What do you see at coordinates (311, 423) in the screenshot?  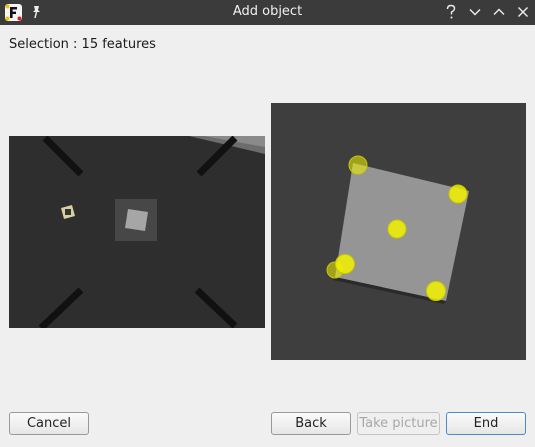 I see `back-button: Back` at bounding box center [311, 423].